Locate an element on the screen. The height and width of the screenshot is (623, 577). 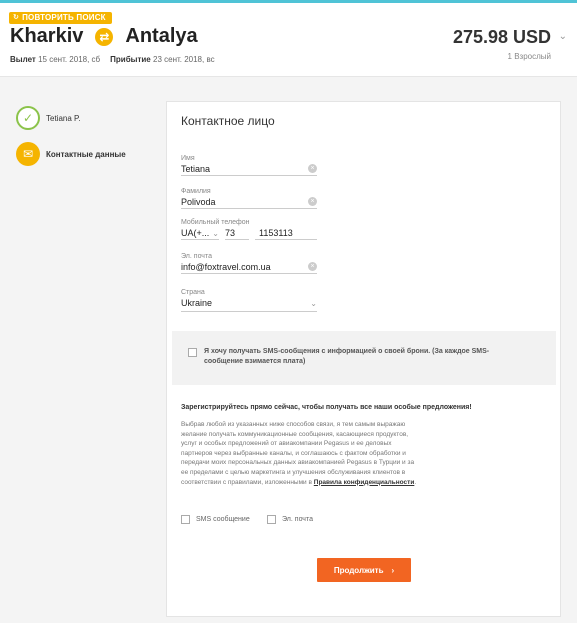
email-field: Эл. почта info@foxtravel.com.ua × is located at coordinates (249, 263).